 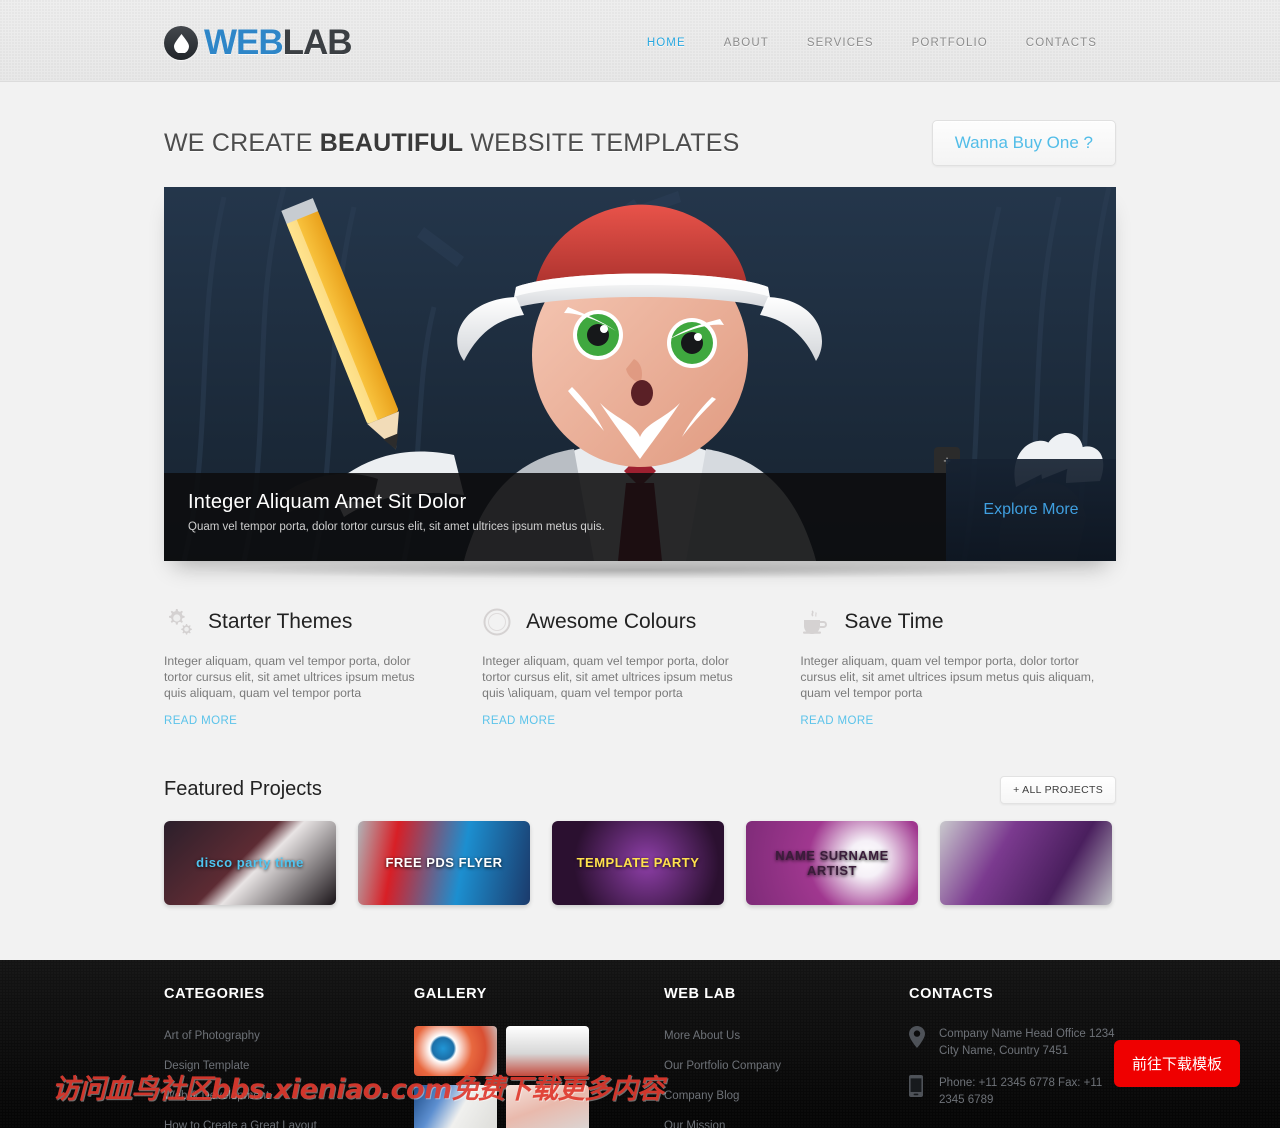 I want to click on project-thumbnail-label: TEMPLATE PARTY, so click(x=638, y=863).